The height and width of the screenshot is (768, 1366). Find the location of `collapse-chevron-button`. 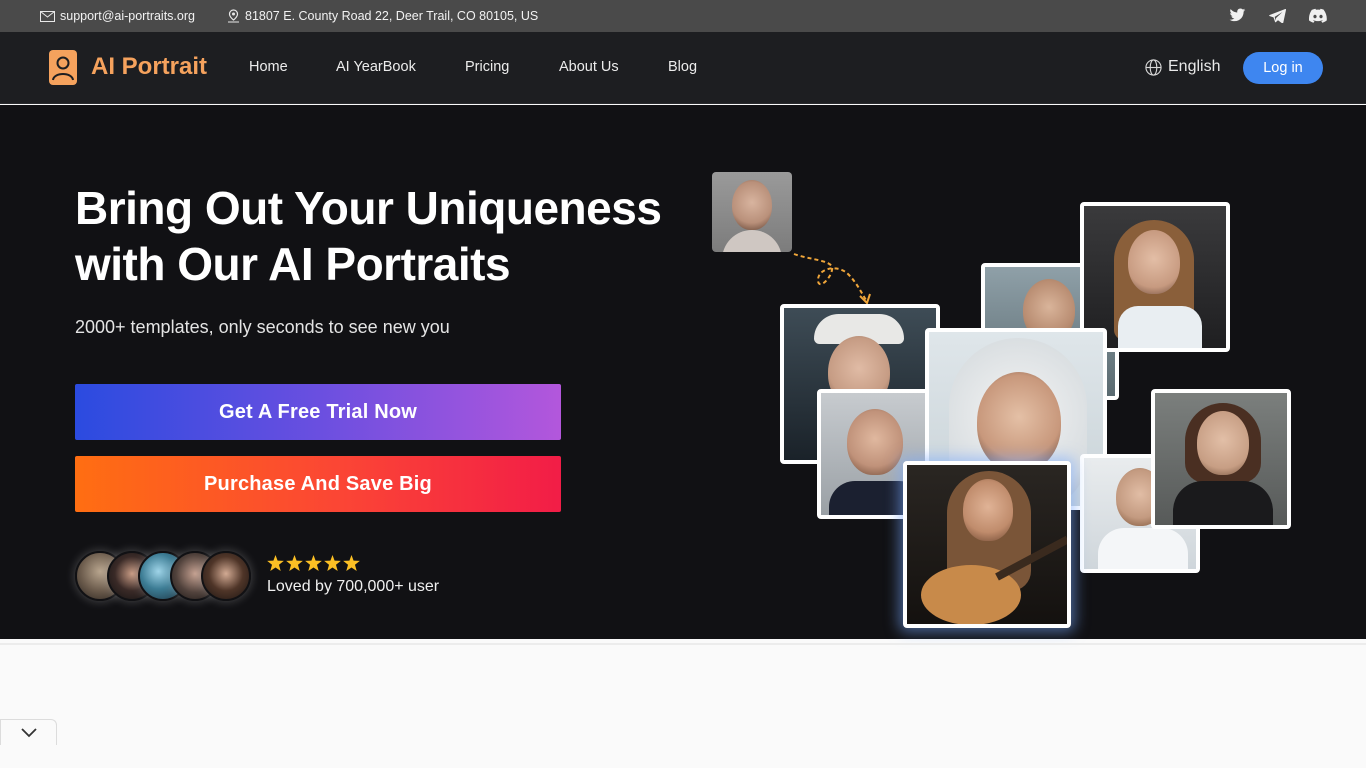

collapse-chevron-button is located at coordinates (28, 732).